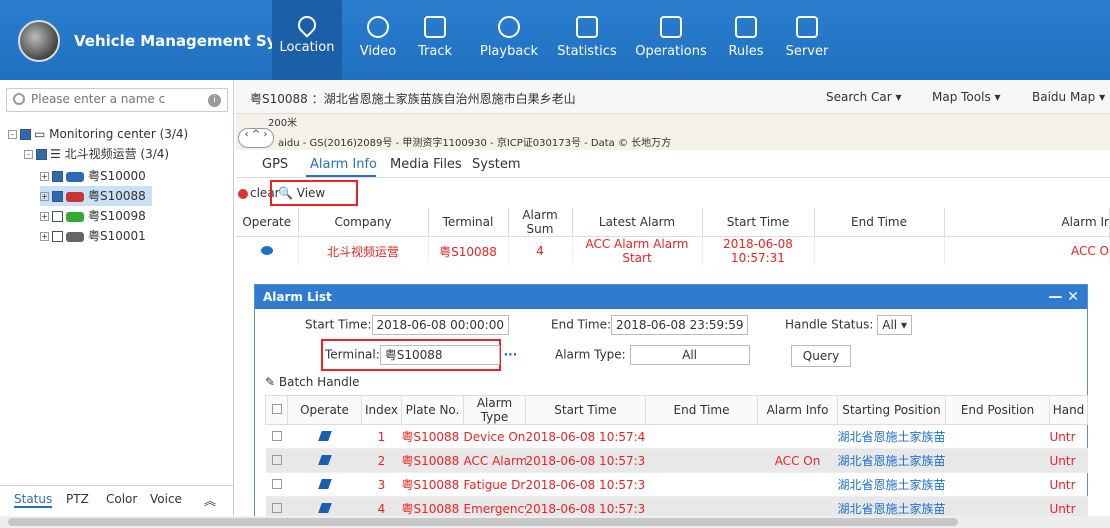 Image resolution: width=1110 pixels, height=528 pixels. Describe the element at coordinates (509, 40) in the screenshot. I see `nav-playback: Playback` at that location.